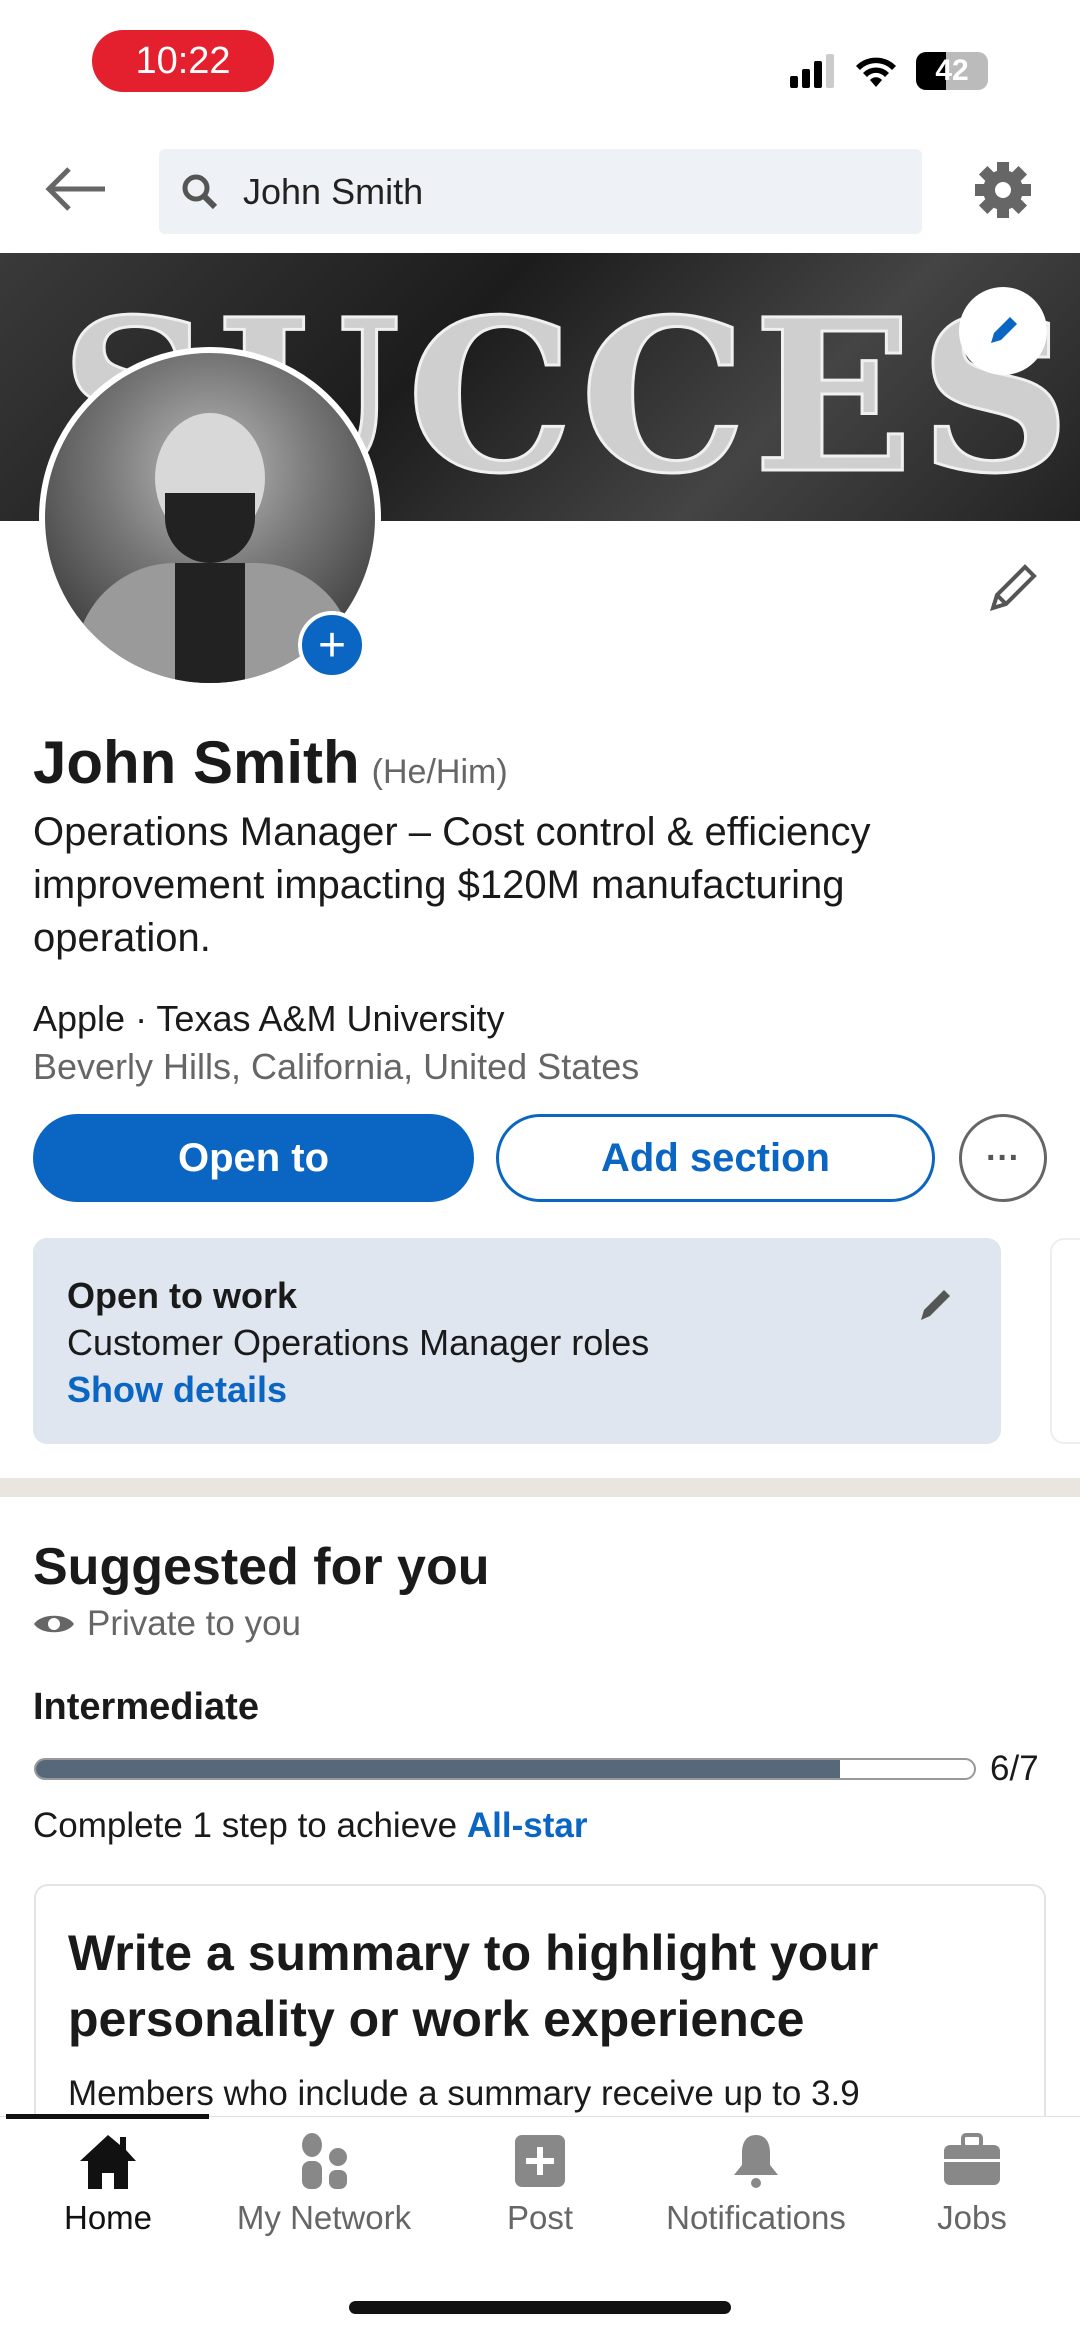  I want to click on search-value: John Smith, so click(333, 191).